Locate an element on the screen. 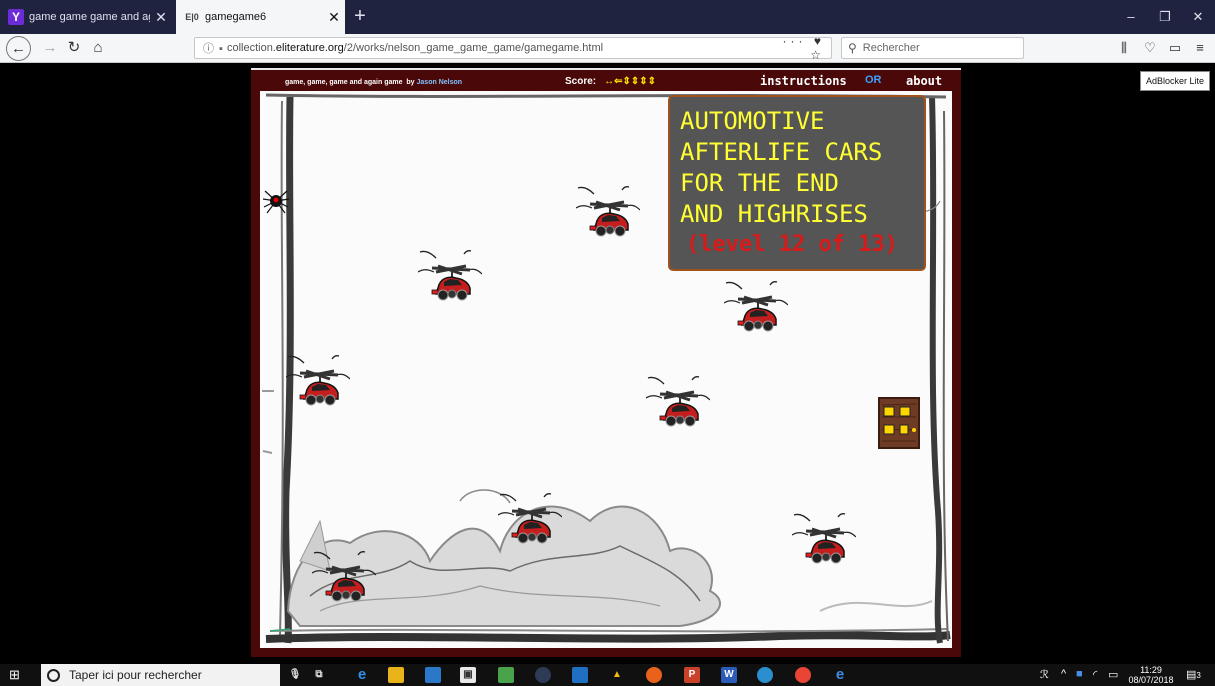 Image resolution: width=1215 pixels, height=686 pixels. volume-icon: ▭ is located at coordinates (1113, 674).